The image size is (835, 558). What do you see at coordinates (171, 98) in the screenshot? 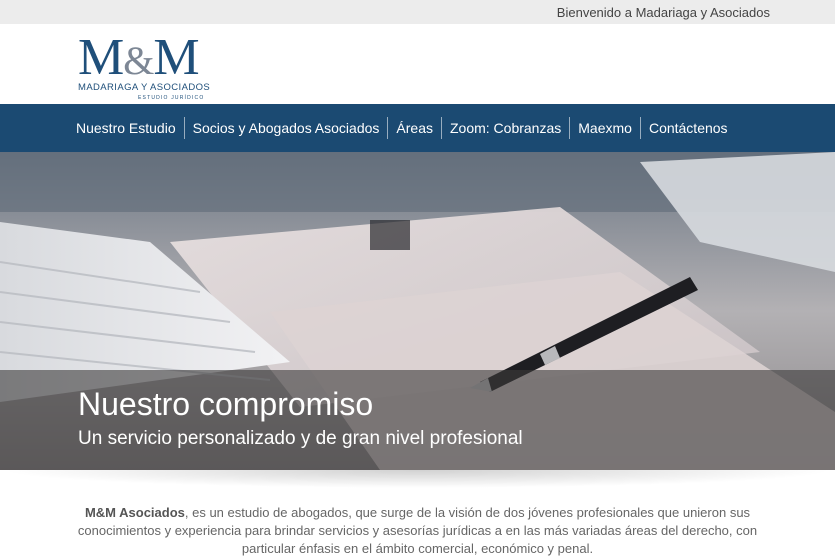
I see `logo-tagline: ESTUDIO JURÍDICO` at bounding box center [171, 98].